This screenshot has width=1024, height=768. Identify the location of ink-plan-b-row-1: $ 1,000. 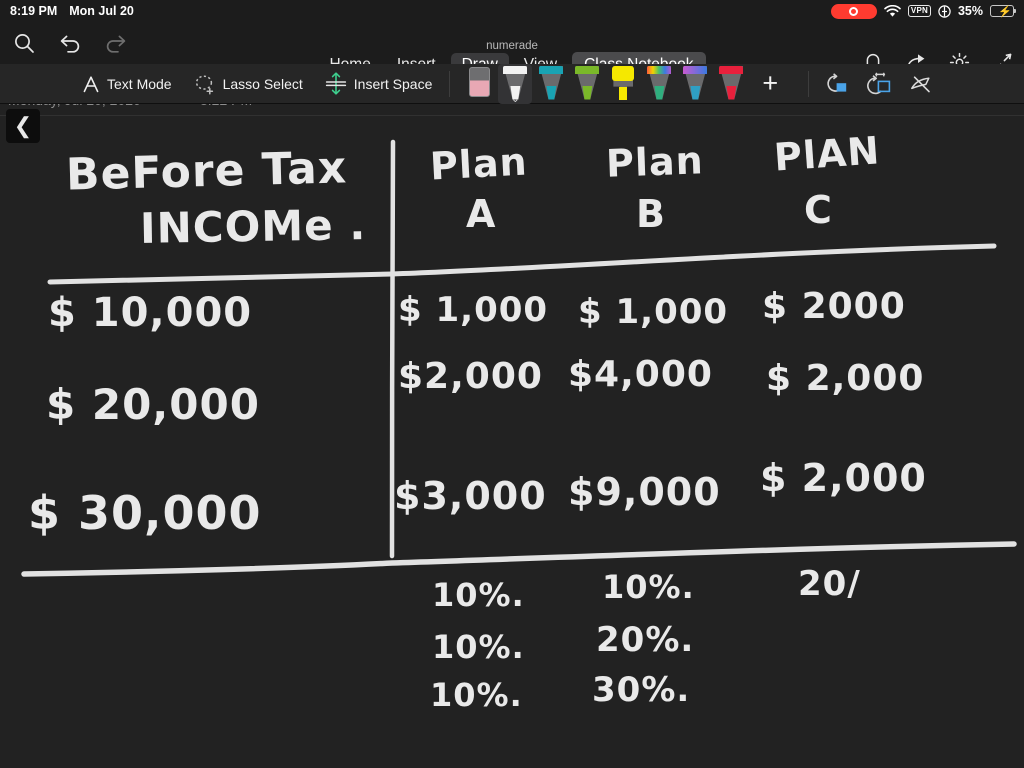
(653, 312).